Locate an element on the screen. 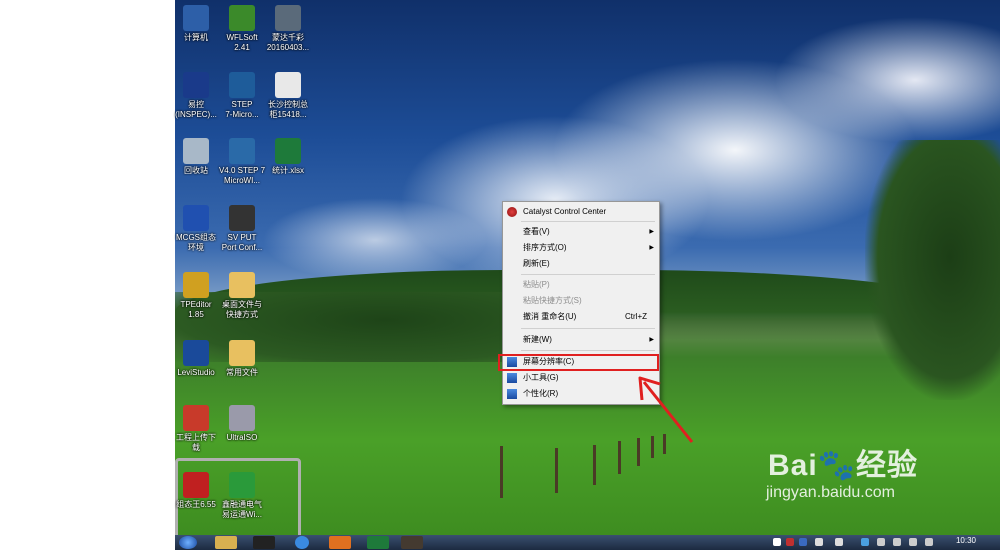  context-menu-item: 刷新(E) is located at coordinates (581, 264).